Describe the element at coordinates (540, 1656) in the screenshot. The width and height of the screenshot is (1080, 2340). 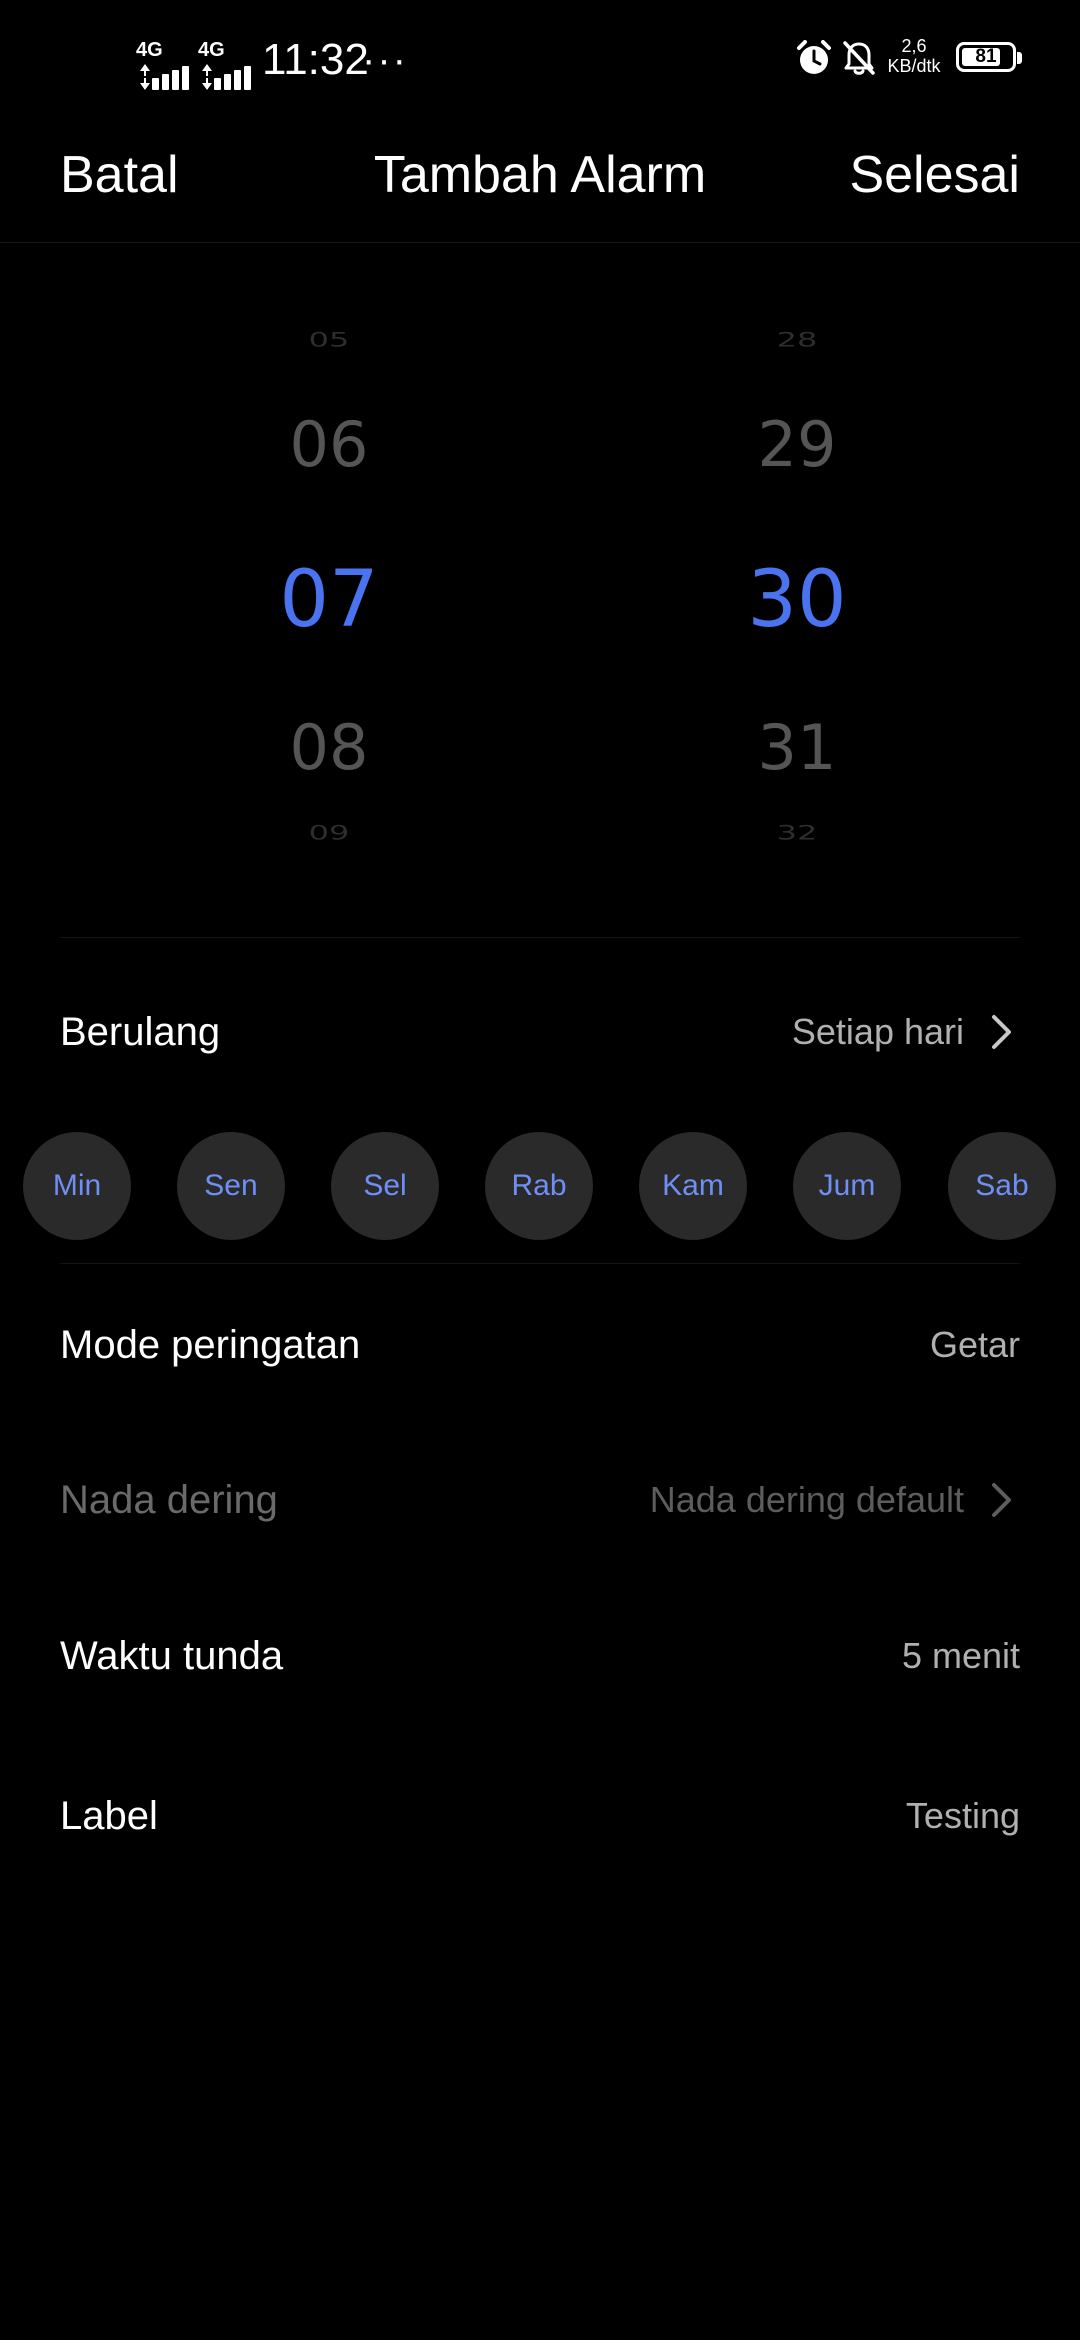
I see `snooze-row: Waktu tunda 5 menit` at that location.